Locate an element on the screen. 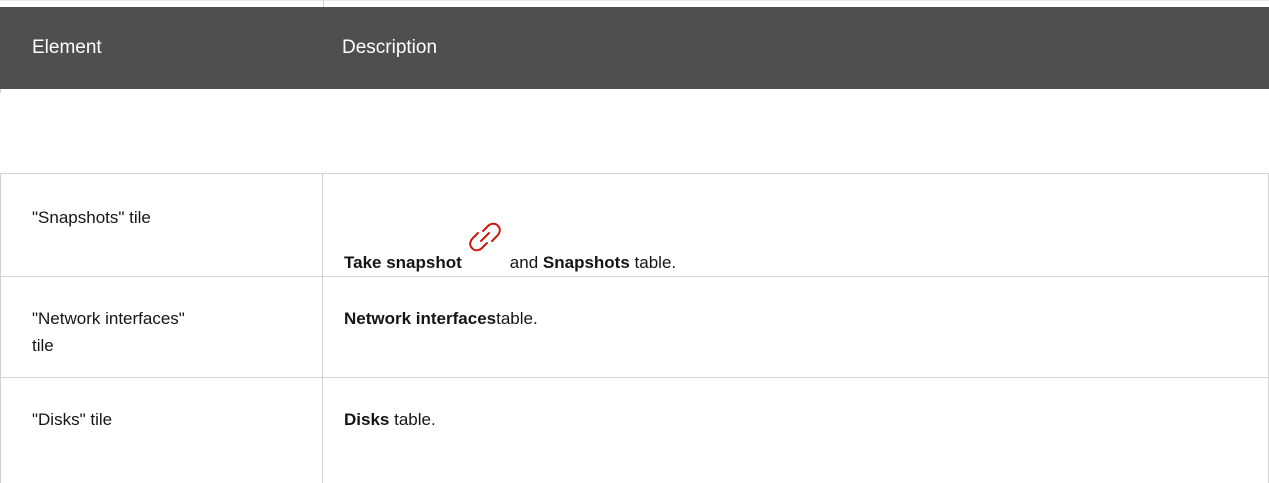 The width and height of the screenshot is (1269, 483). row-description-network: Network interfacestable. is located at coordinates (784, 318).